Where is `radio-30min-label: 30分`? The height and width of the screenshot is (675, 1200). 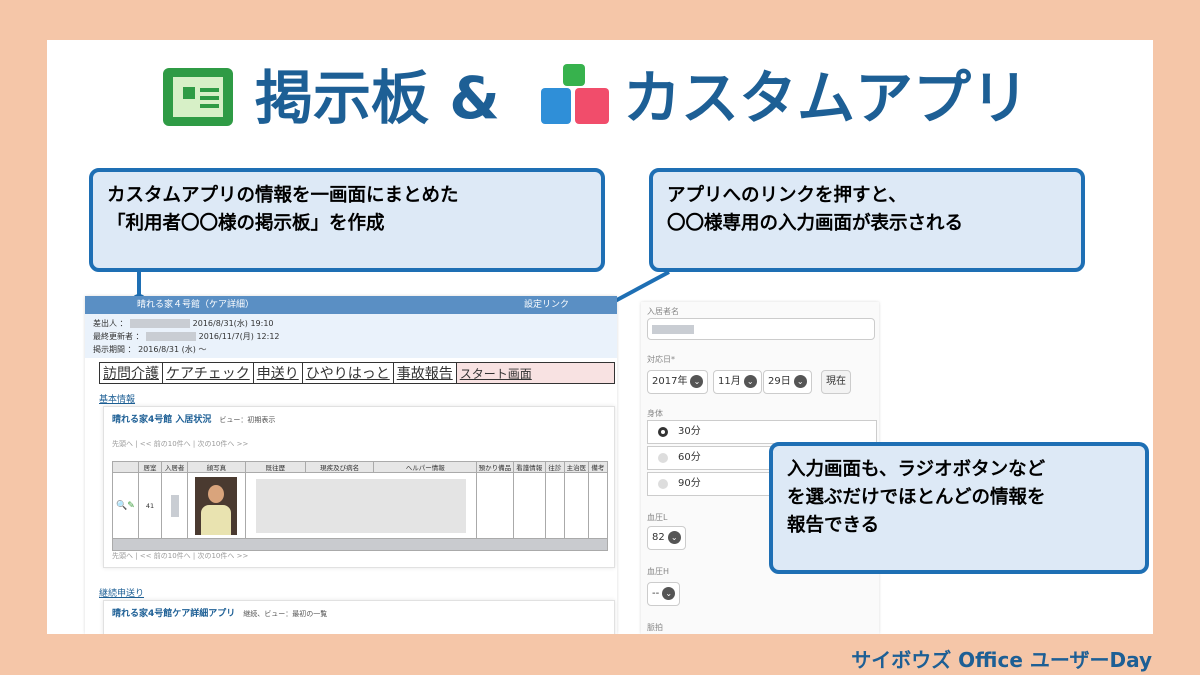
radio-30min-label: 30分 is located at coordinates (689, 431).